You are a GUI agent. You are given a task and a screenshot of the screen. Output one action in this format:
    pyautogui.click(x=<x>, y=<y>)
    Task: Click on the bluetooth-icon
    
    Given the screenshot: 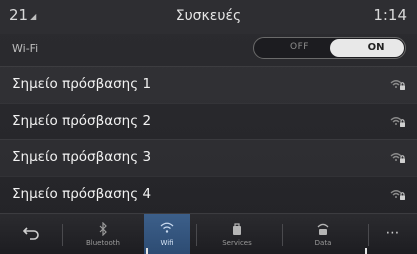 What is the action you would take?
    pyautogui.click(x=103, y=229)
    